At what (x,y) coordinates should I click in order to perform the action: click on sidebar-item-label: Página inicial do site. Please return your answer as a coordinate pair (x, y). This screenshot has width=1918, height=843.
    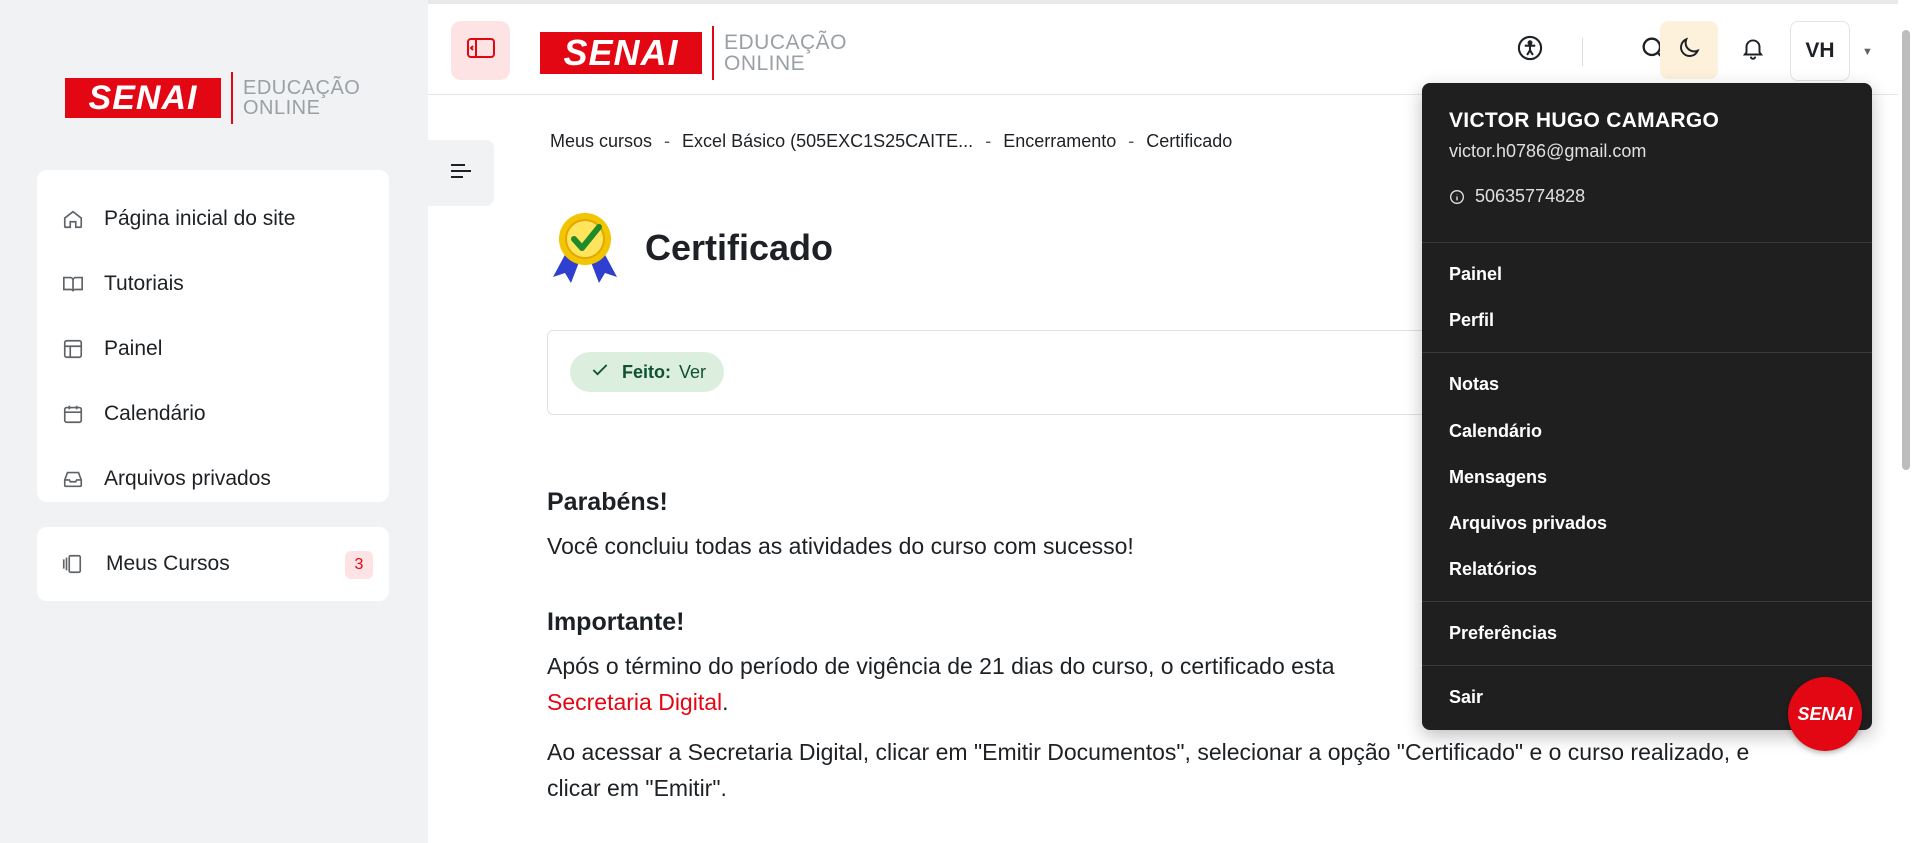
    Looking at the image, I should click on (200, 218).